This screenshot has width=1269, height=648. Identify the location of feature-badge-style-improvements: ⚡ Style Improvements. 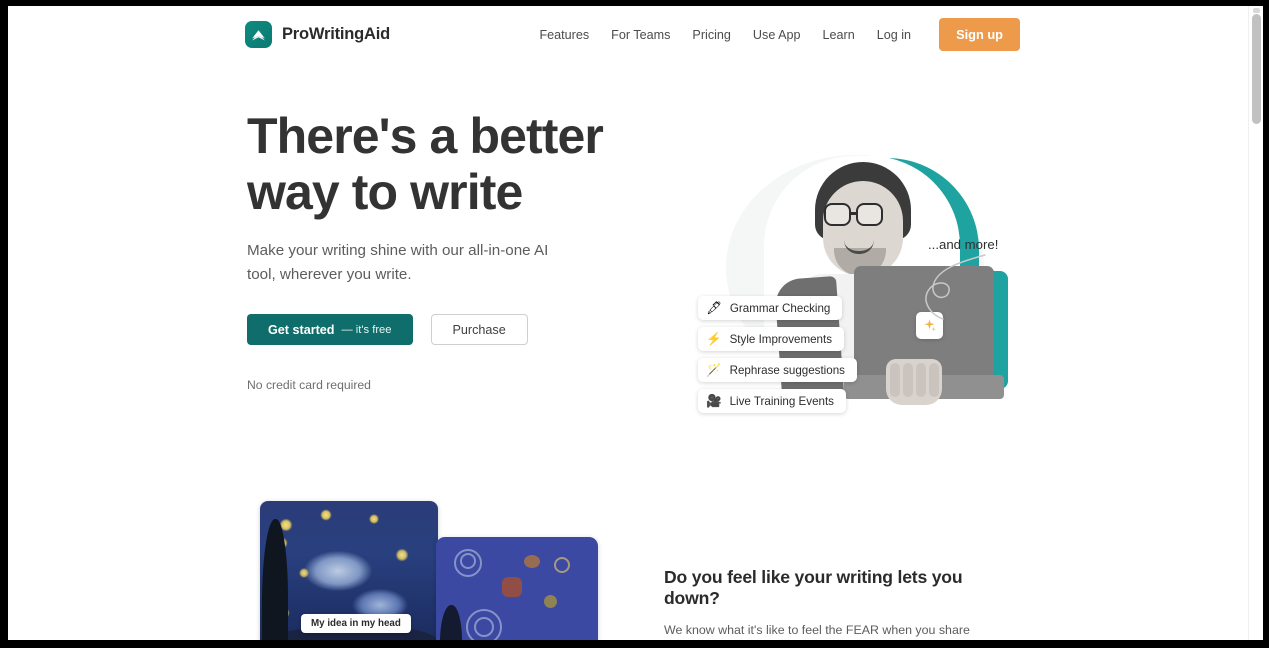
(771, 339).